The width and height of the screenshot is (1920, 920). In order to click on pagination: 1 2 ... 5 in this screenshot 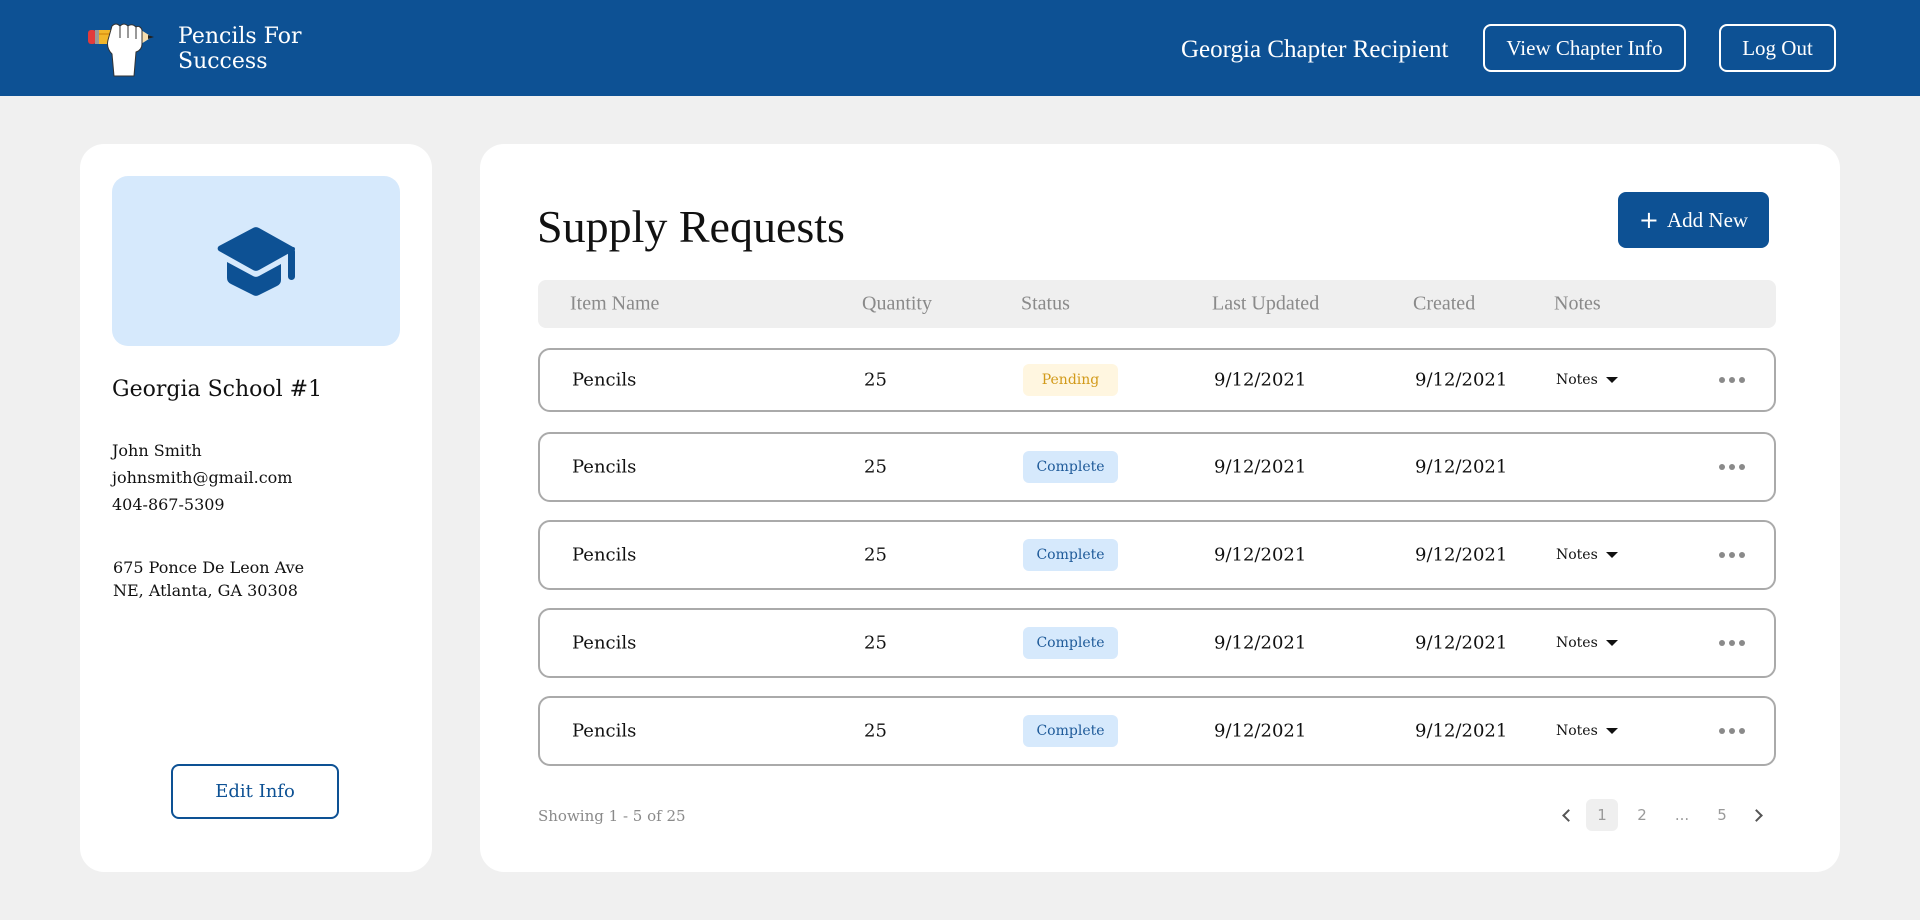, I will do `click(1662, 815)`.